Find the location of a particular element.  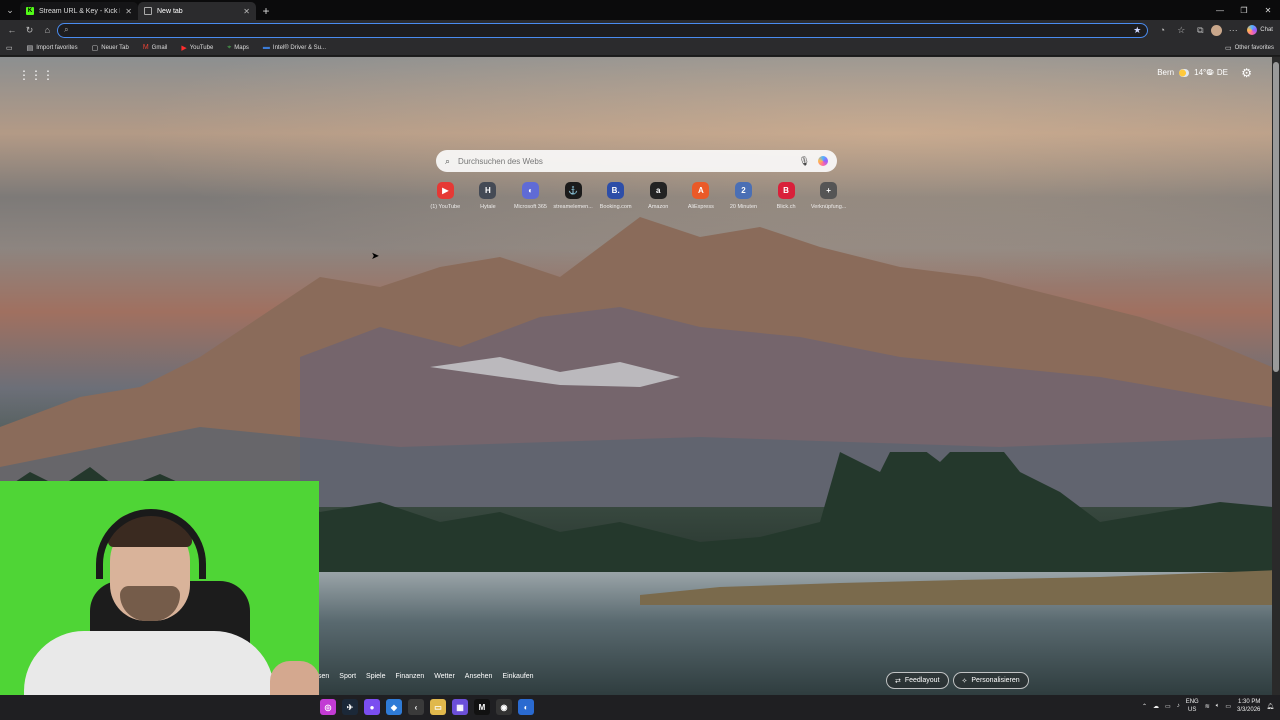

quick-link-item: B. Booking.com is located at coordinates (615, 196).